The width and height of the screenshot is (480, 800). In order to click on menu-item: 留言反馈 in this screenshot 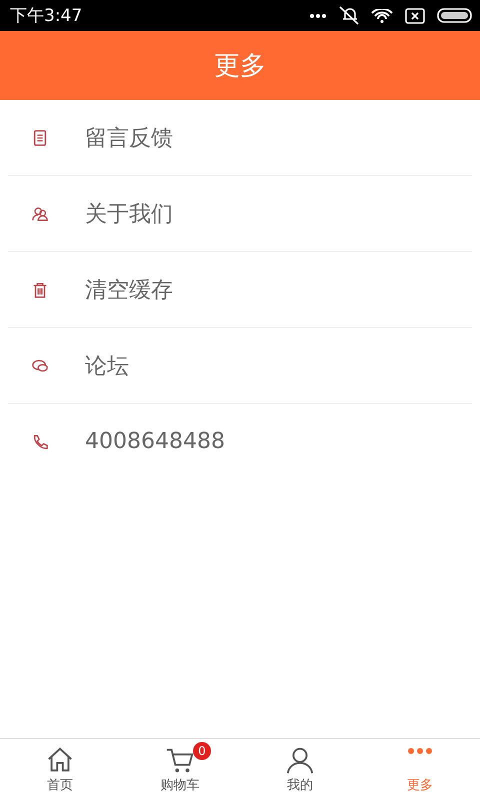, I will do `click(240, 138)`.